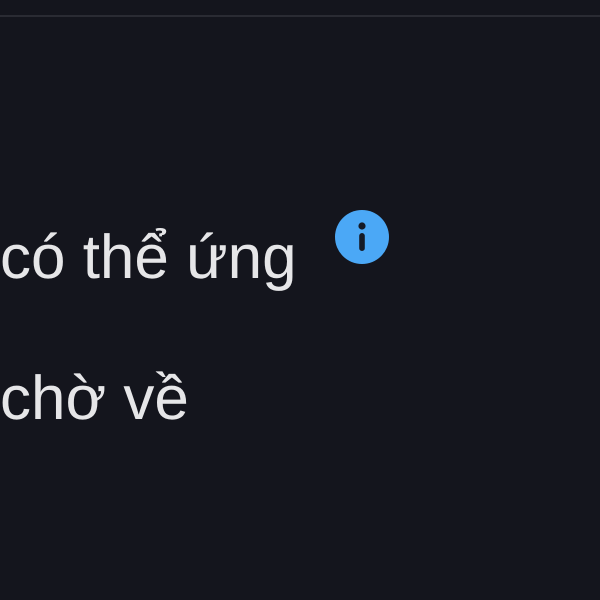 Image resolution: width=600 pixels, height=600 pixels. What do you see at coordinates (361, 237) in the screenshot?
I see `info-icon` at bounding box center [361, 237].